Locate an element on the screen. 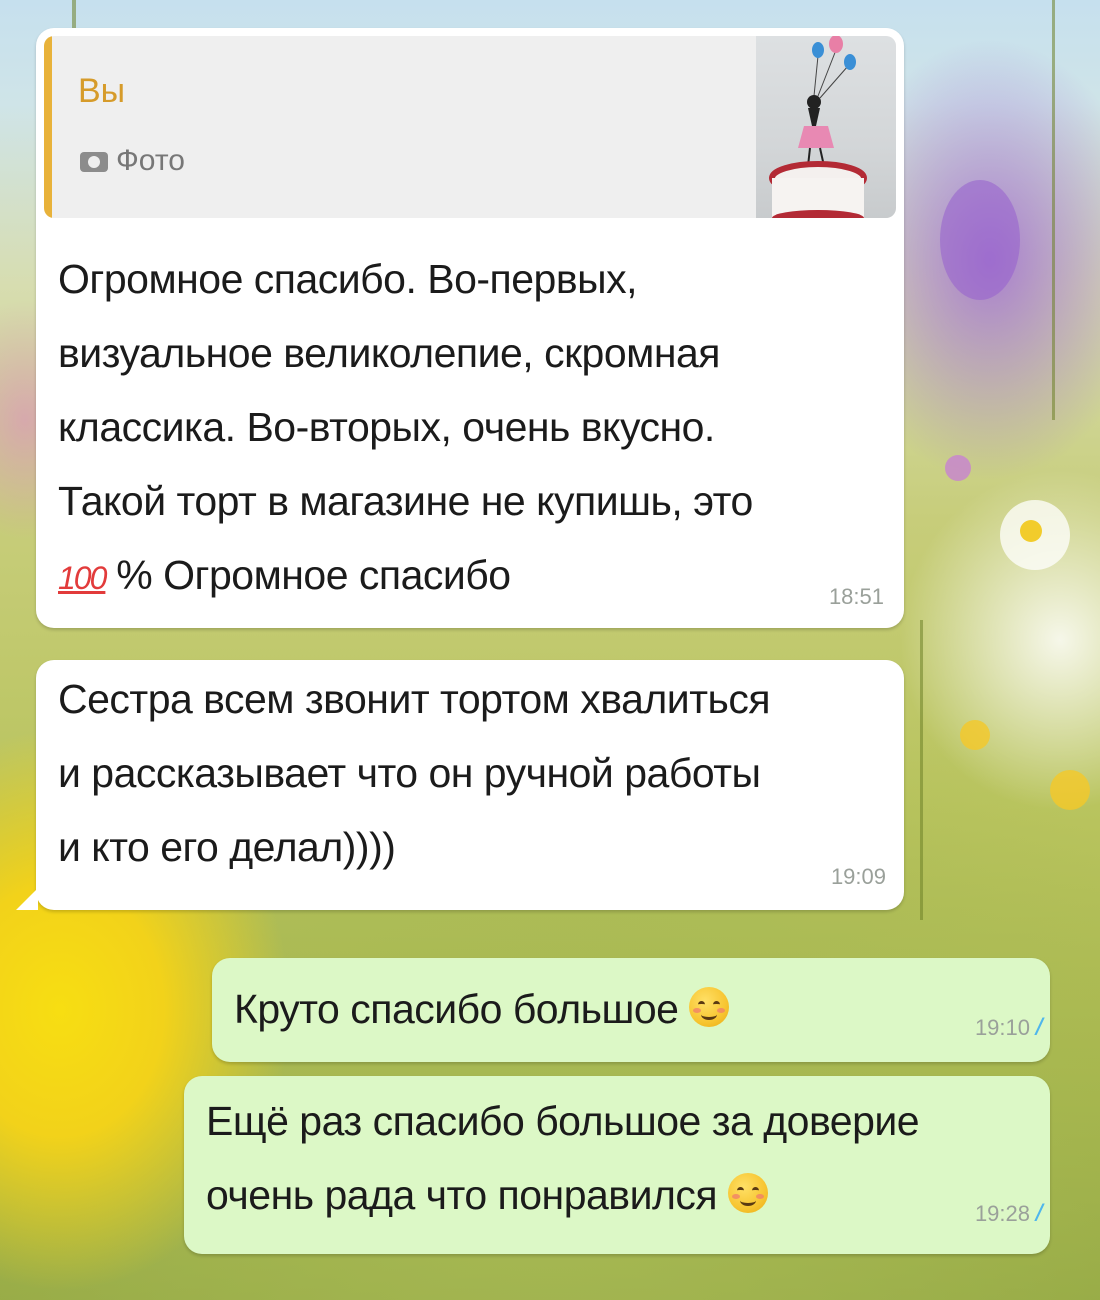 This screenshot has height=1300, width=1100. message-status: 19:10// is located at coordinates (1008, 1028).